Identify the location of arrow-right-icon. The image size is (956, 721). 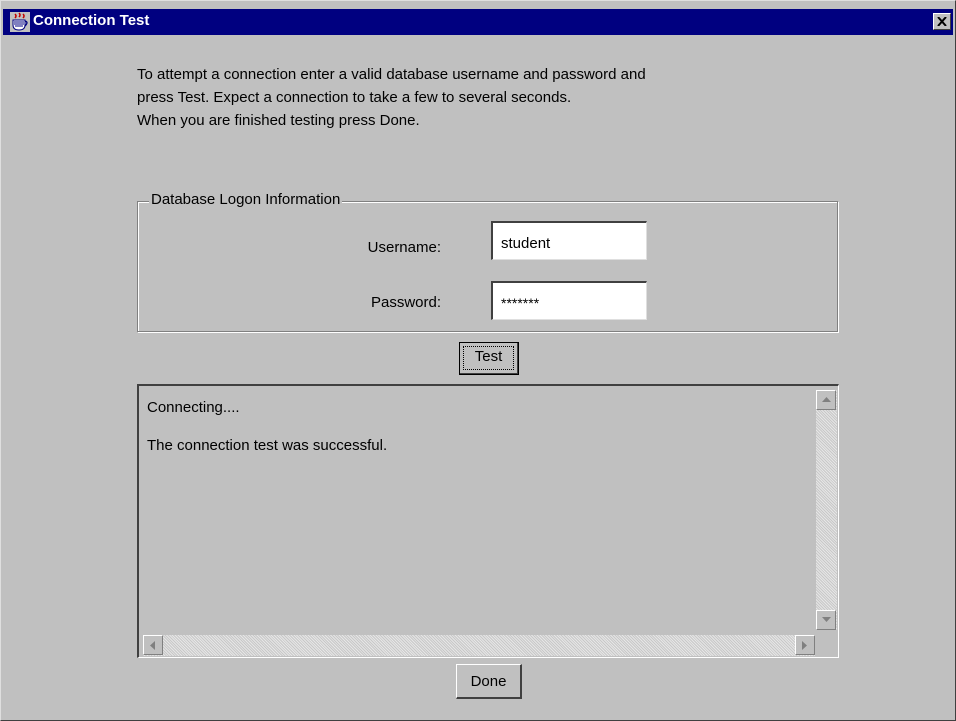
(804, 645).